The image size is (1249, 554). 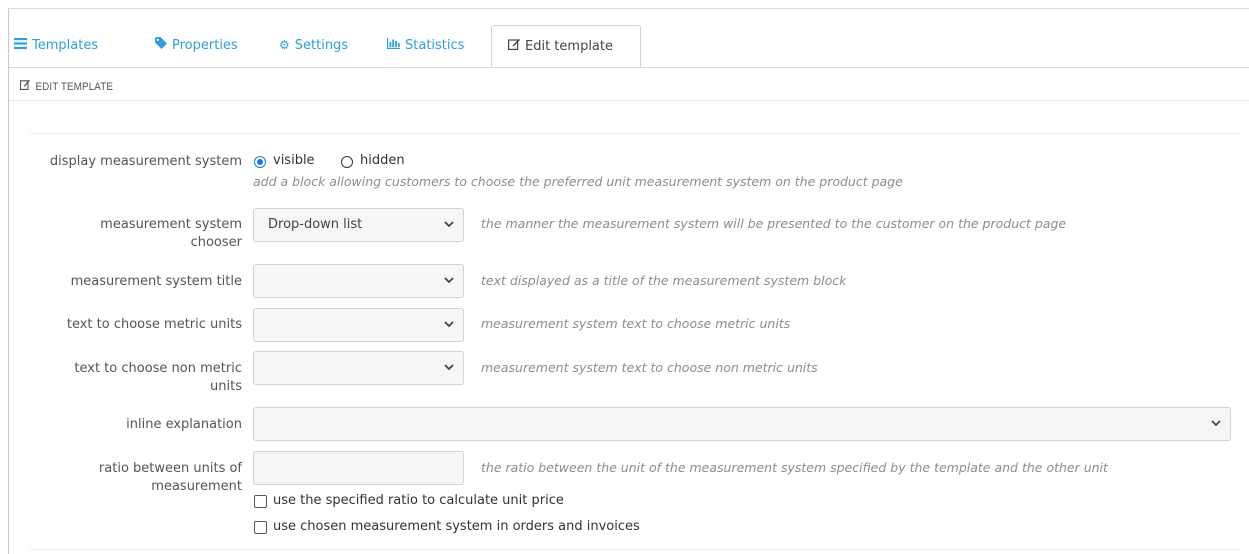 I want to click on panel-title: EDIT TEMPLATE, so click(x=74, y=87).